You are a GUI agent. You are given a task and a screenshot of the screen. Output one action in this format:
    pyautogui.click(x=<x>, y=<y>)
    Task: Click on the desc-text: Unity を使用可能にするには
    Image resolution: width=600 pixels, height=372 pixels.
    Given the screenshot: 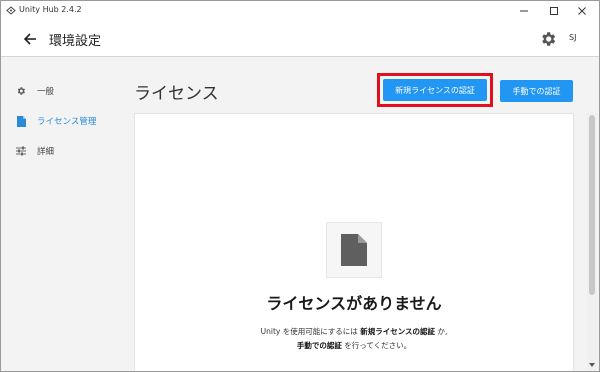 What is the action you would take?
    pyautogui.click(x=310, y=331)
    